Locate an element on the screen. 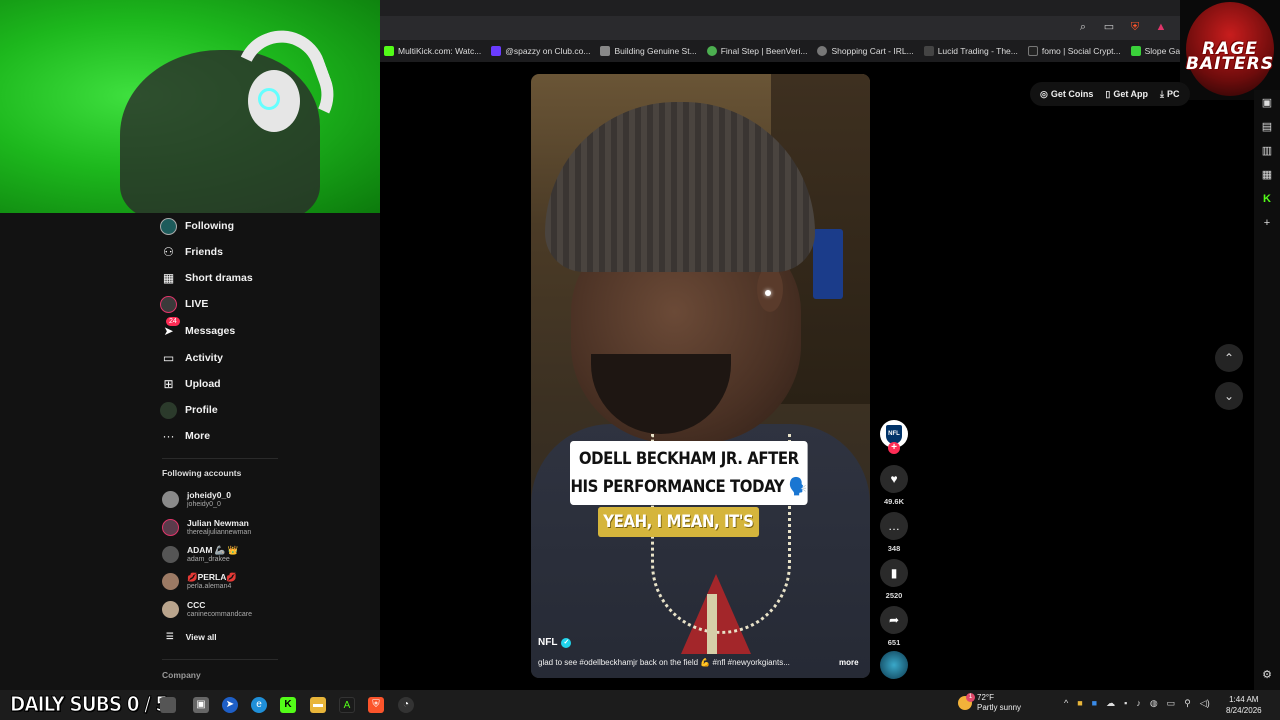 Image resolution: width=1280 pixels, height=720 pixels. company-link: Company is located at coordinates (181, 675).